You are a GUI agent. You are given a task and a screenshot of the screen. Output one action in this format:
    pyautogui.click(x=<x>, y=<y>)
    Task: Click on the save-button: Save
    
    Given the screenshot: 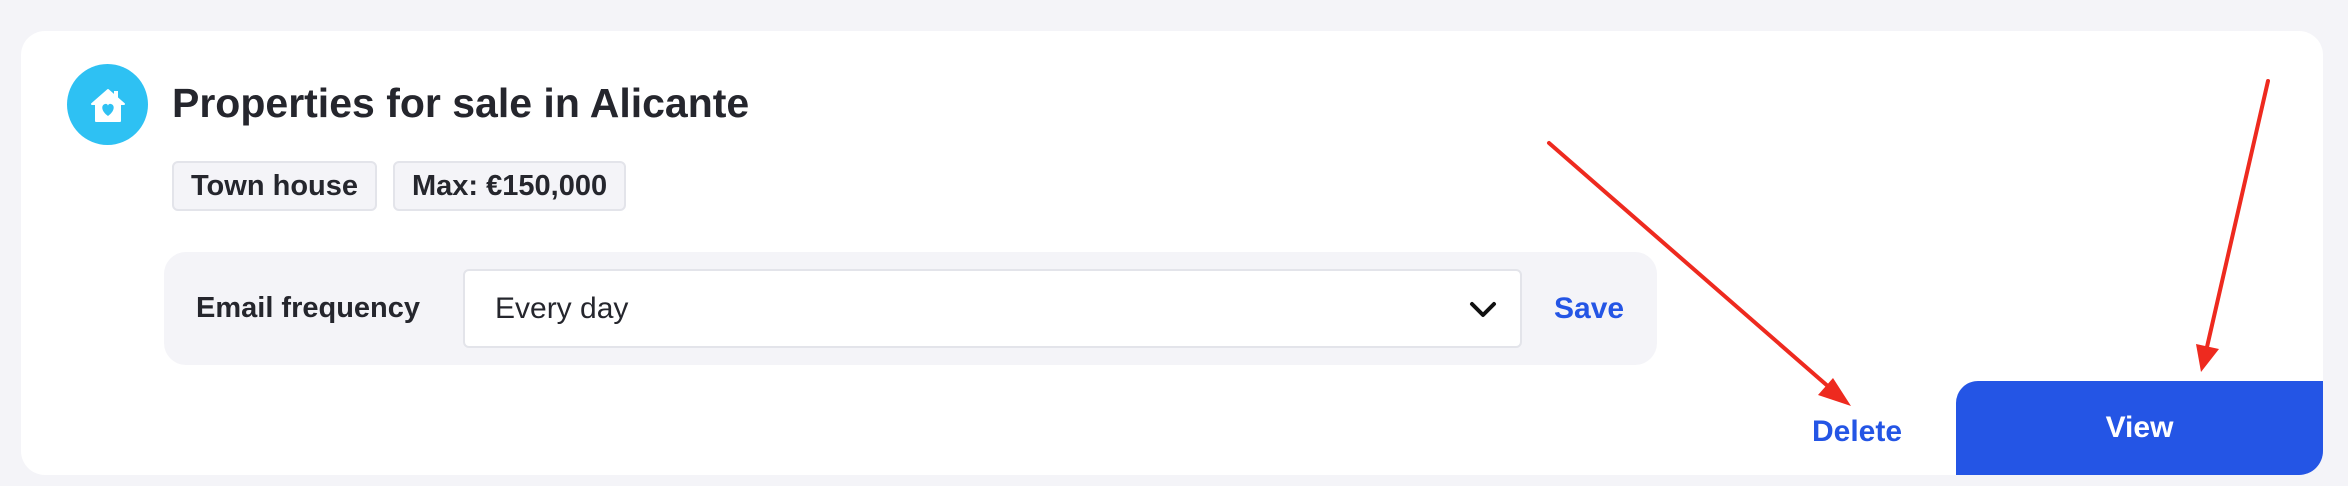 What is the action you would take?
    pyautogui.click(x=1589, y=308)
    